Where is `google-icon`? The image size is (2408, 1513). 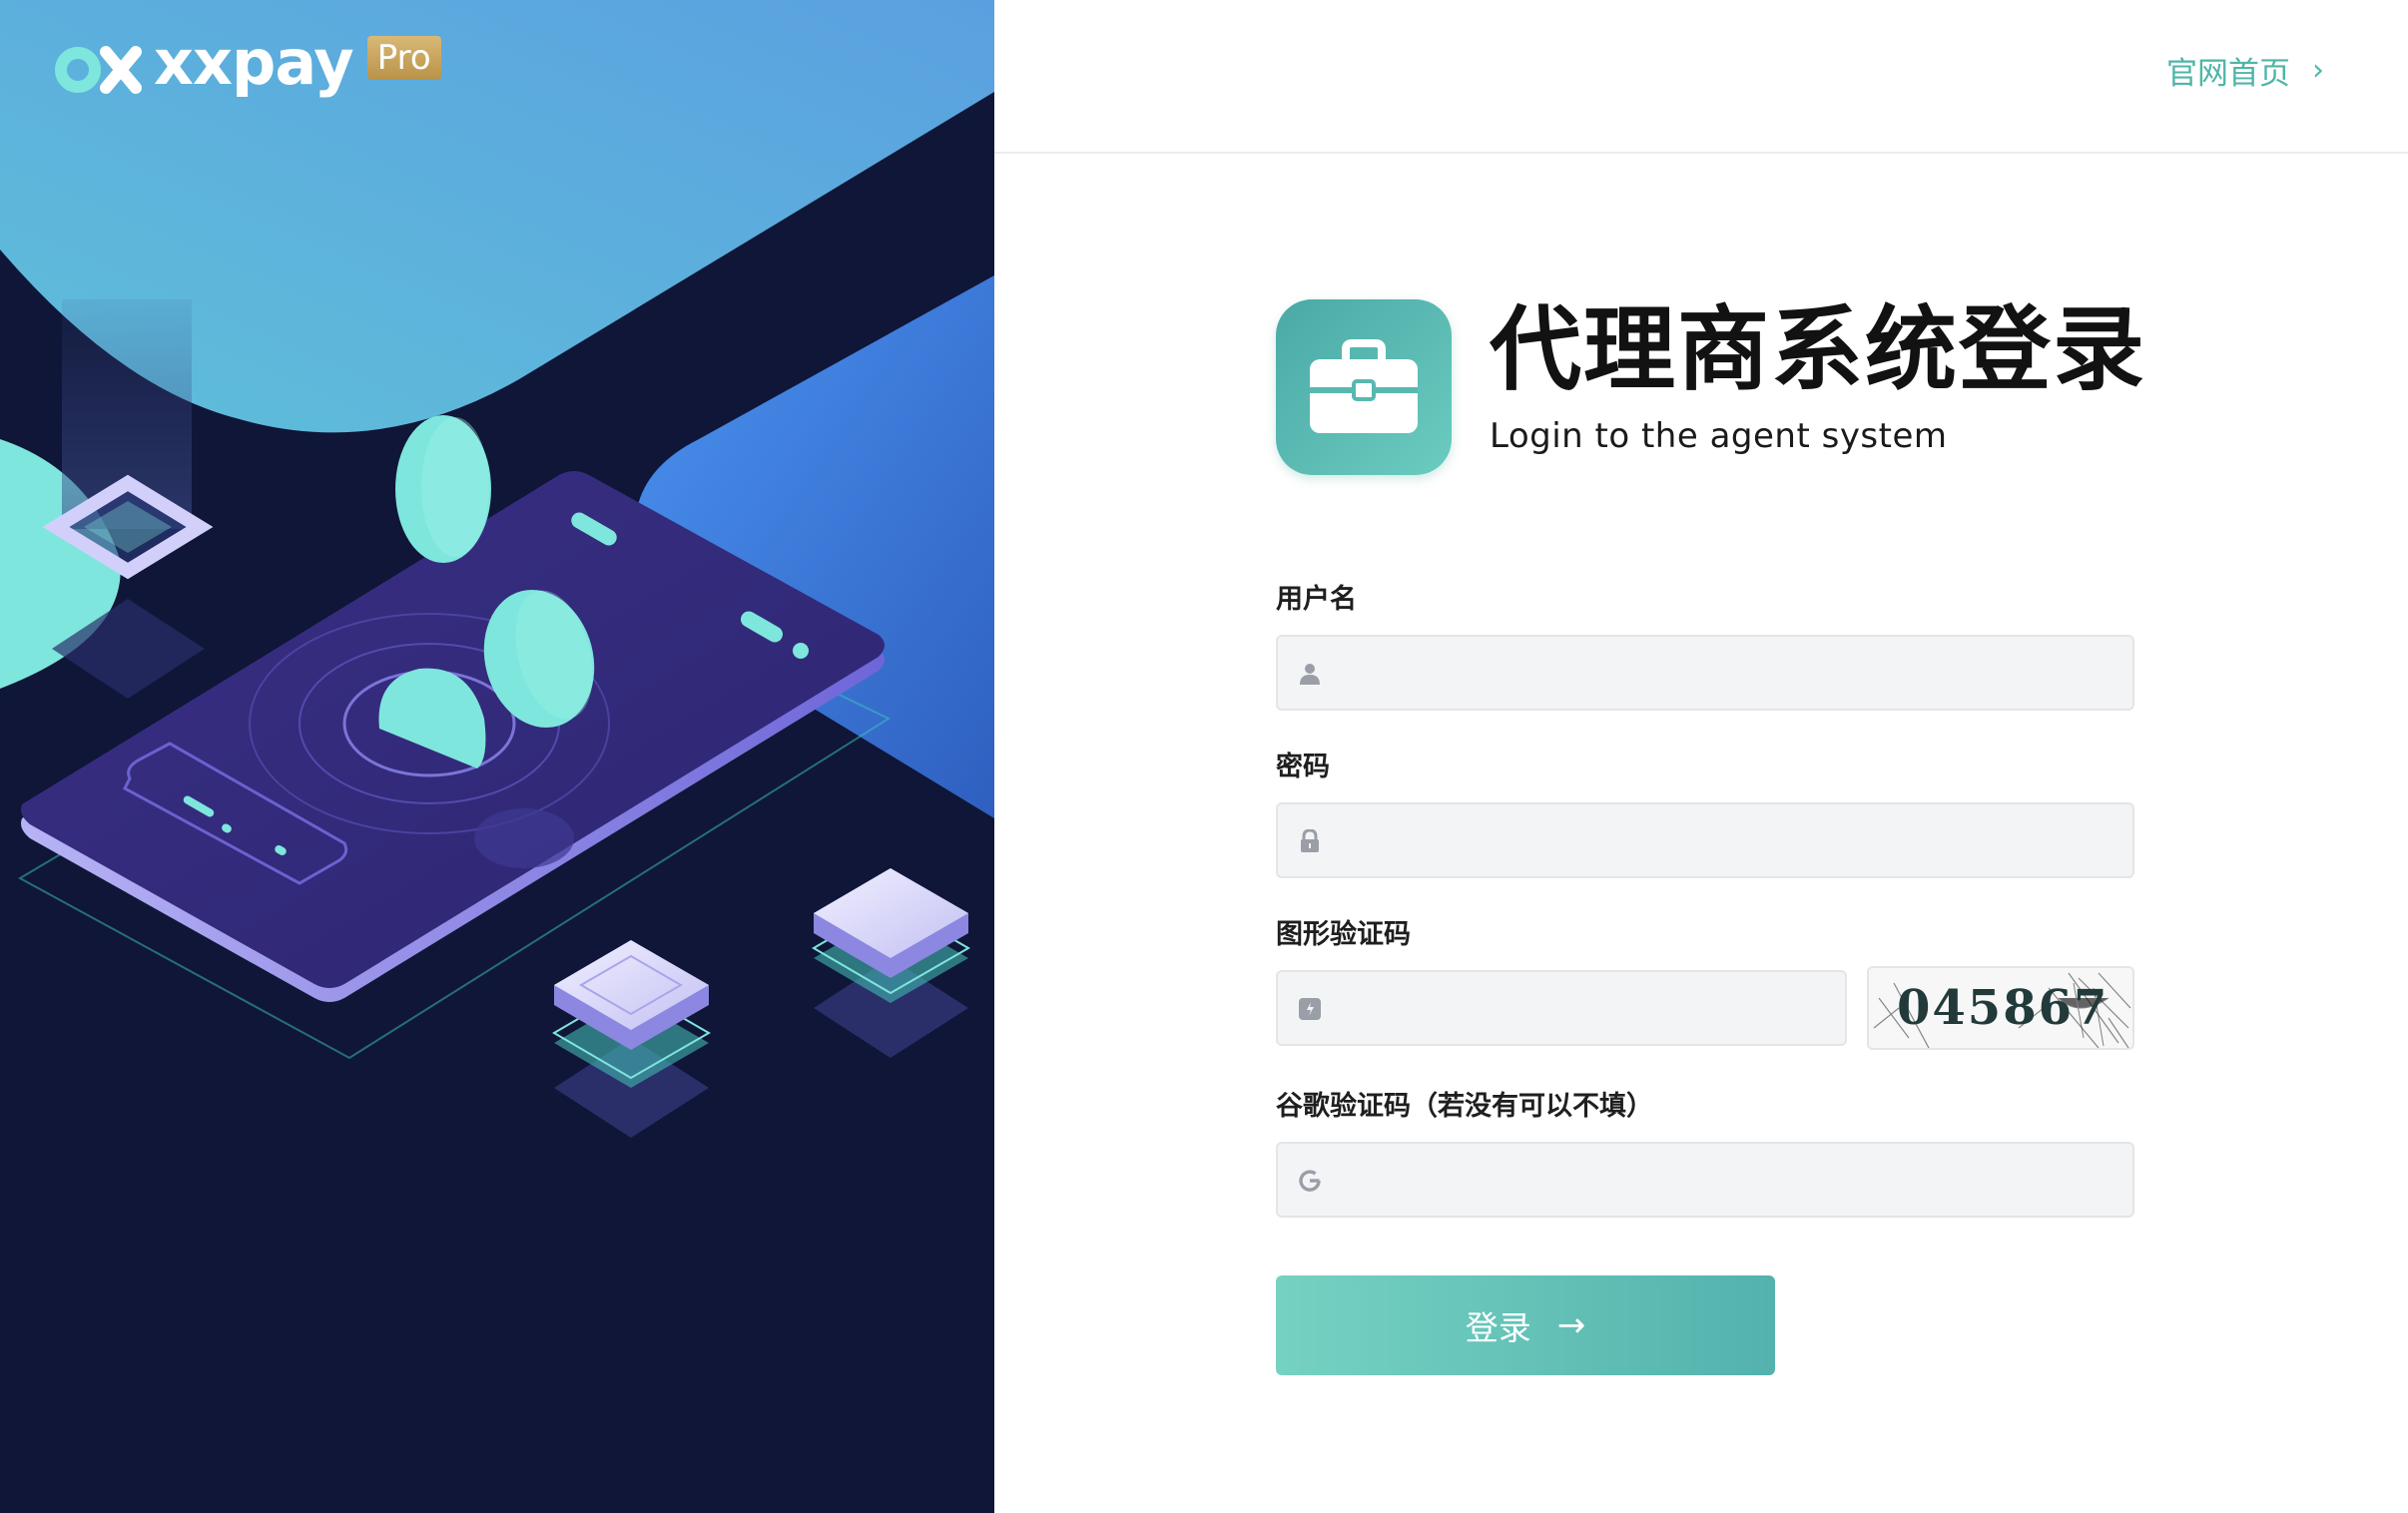
google-icon is located at coordinates (1310, 1181).